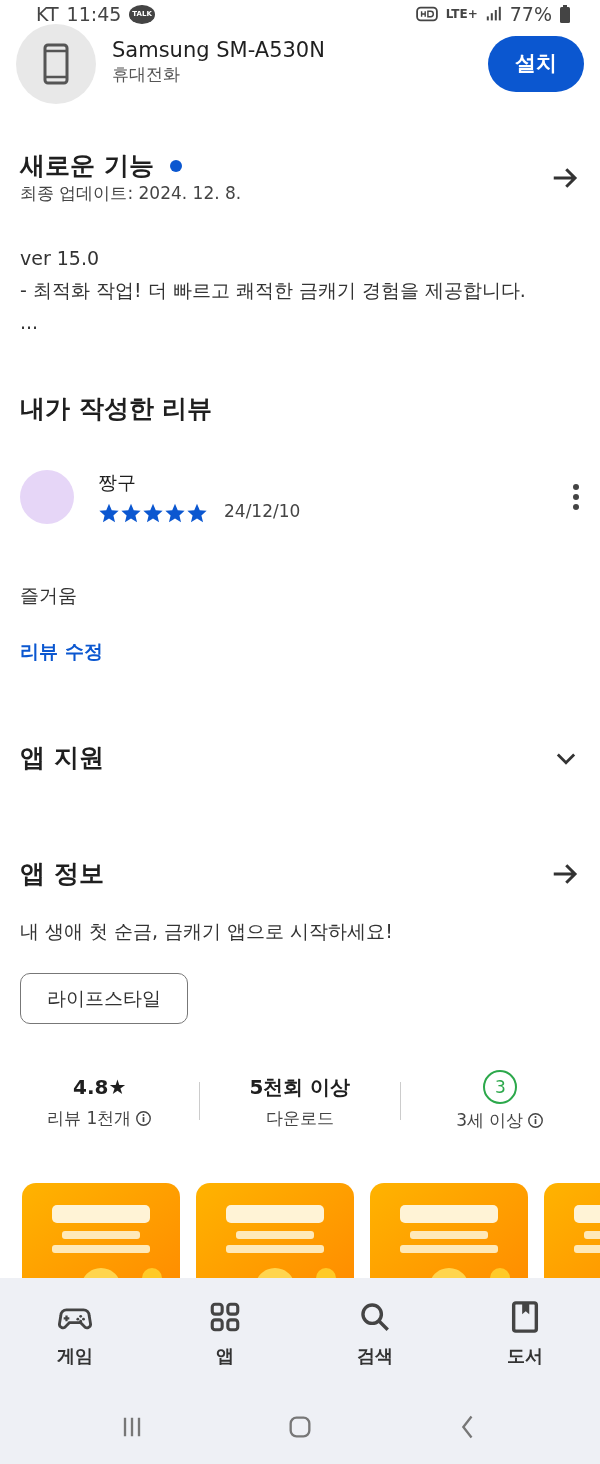  I want to click on more-options-icon, so click(576, 497).